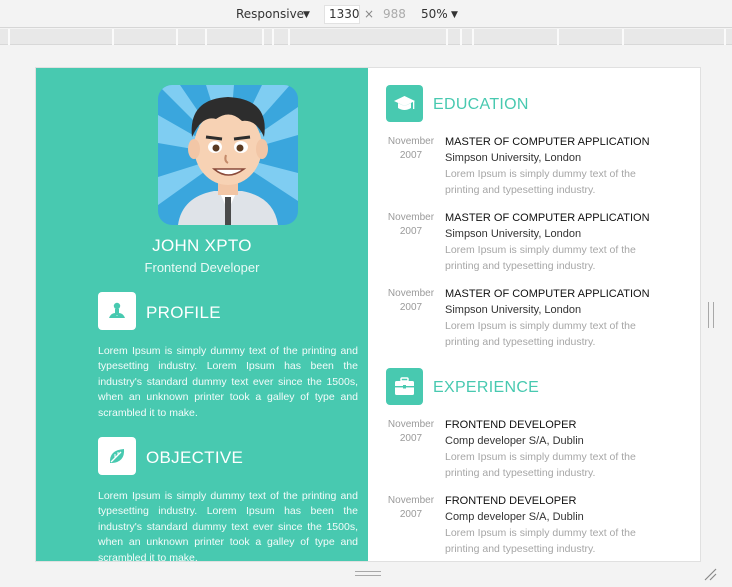 This screenshot has height=587, width=732. What do you see at coordinates (368, 573) in the screenshot?
I see `resize-handle-bottom` at bounding box center [368, 573].